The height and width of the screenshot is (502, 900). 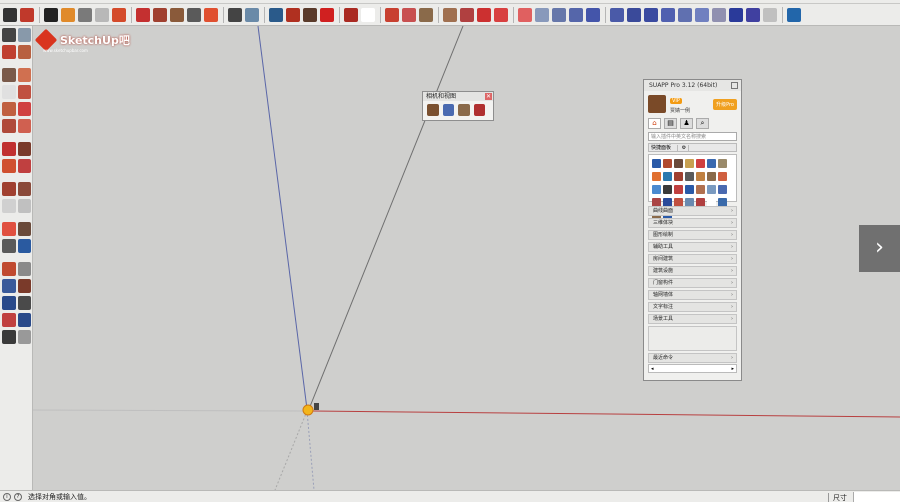 I want to click on plugin-search-input: 输入插件中英文名称搜索, so click(x=692, y=136).